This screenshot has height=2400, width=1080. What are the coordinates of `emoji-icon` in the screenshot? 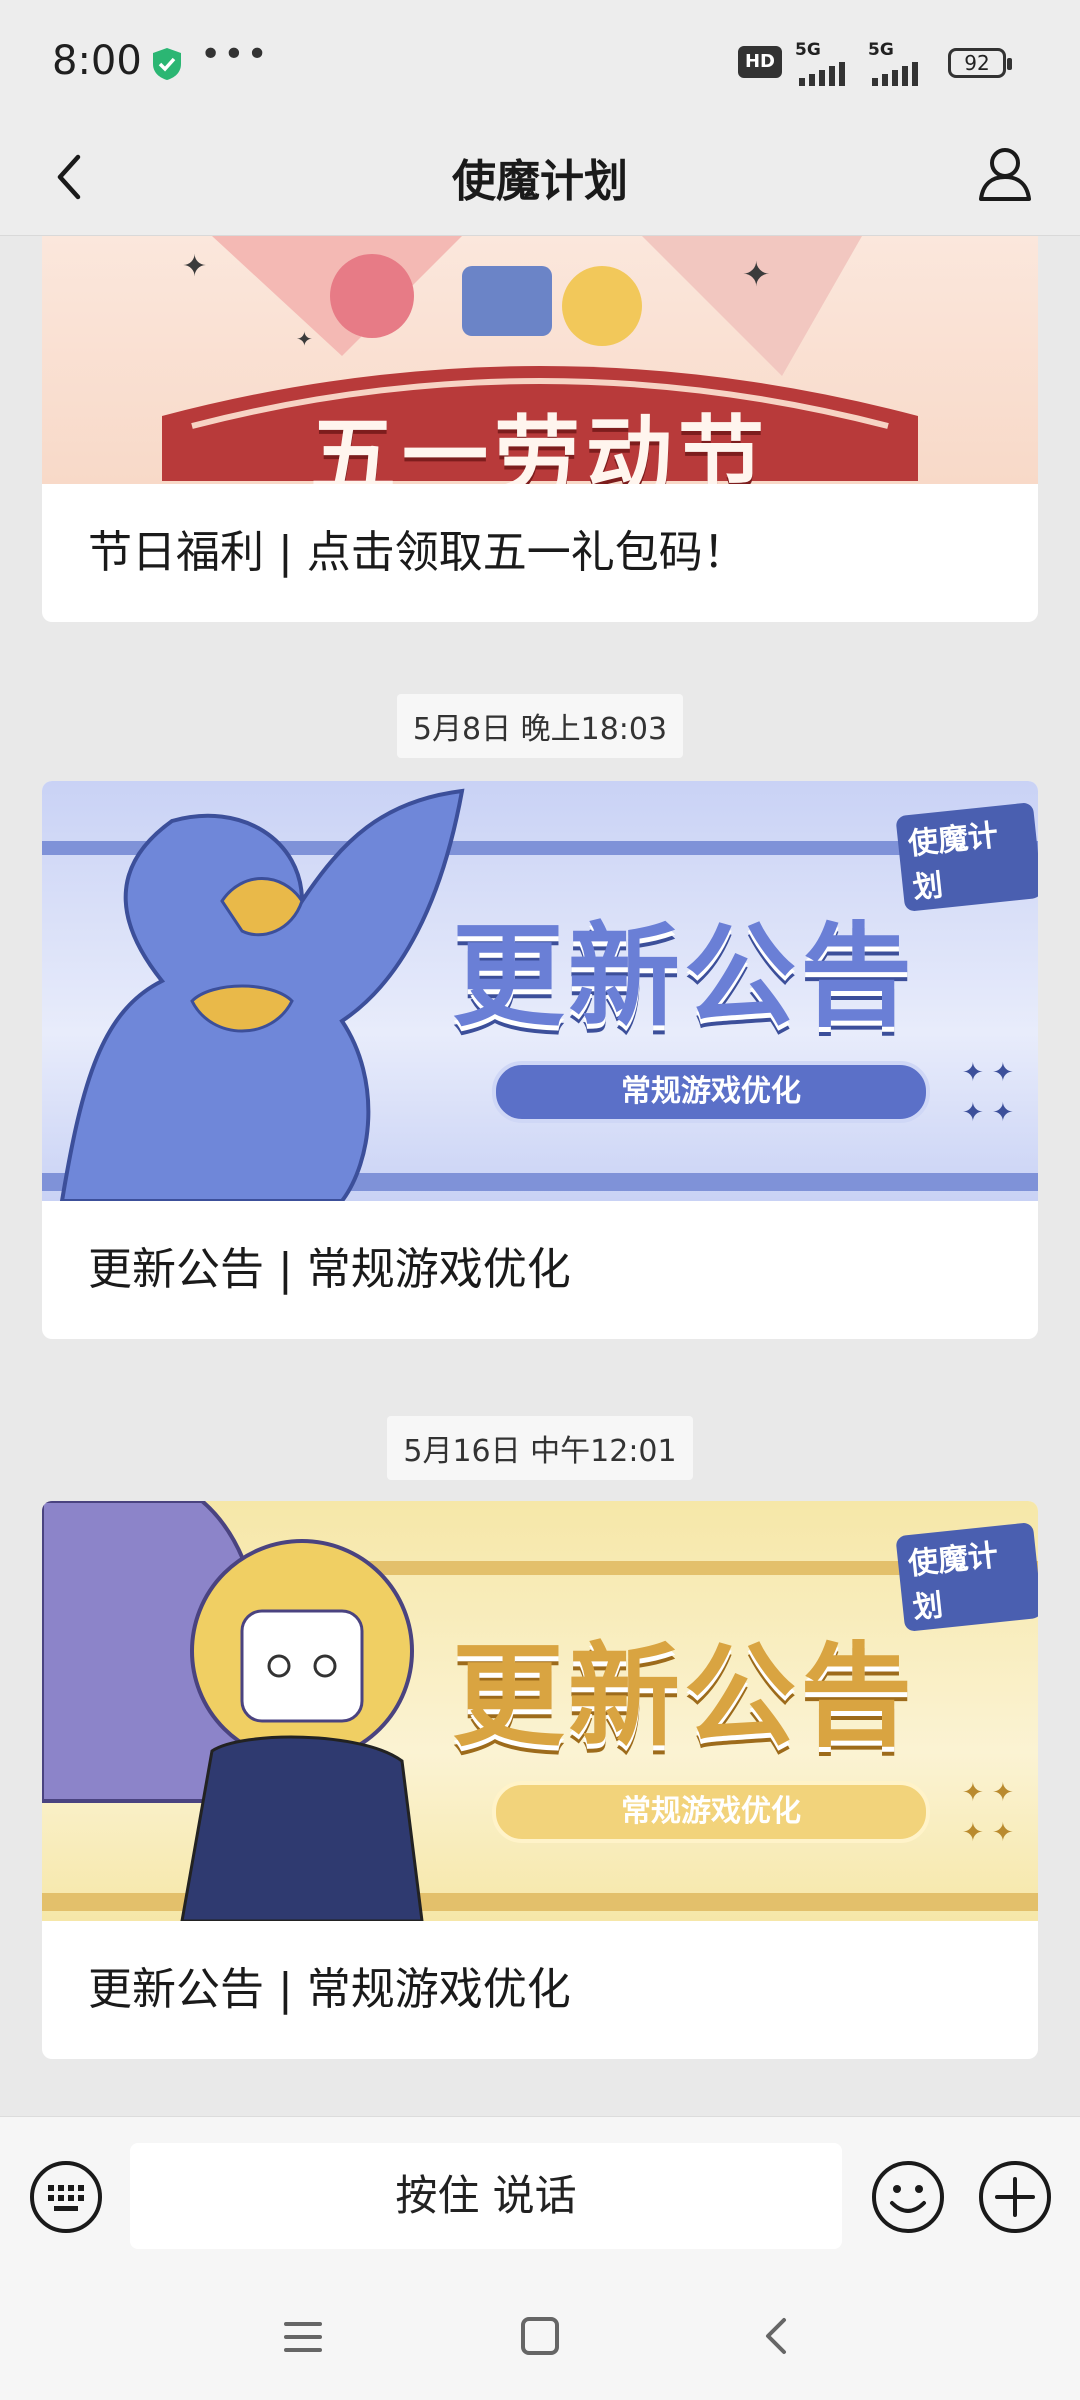 It's located at (908, 2197).